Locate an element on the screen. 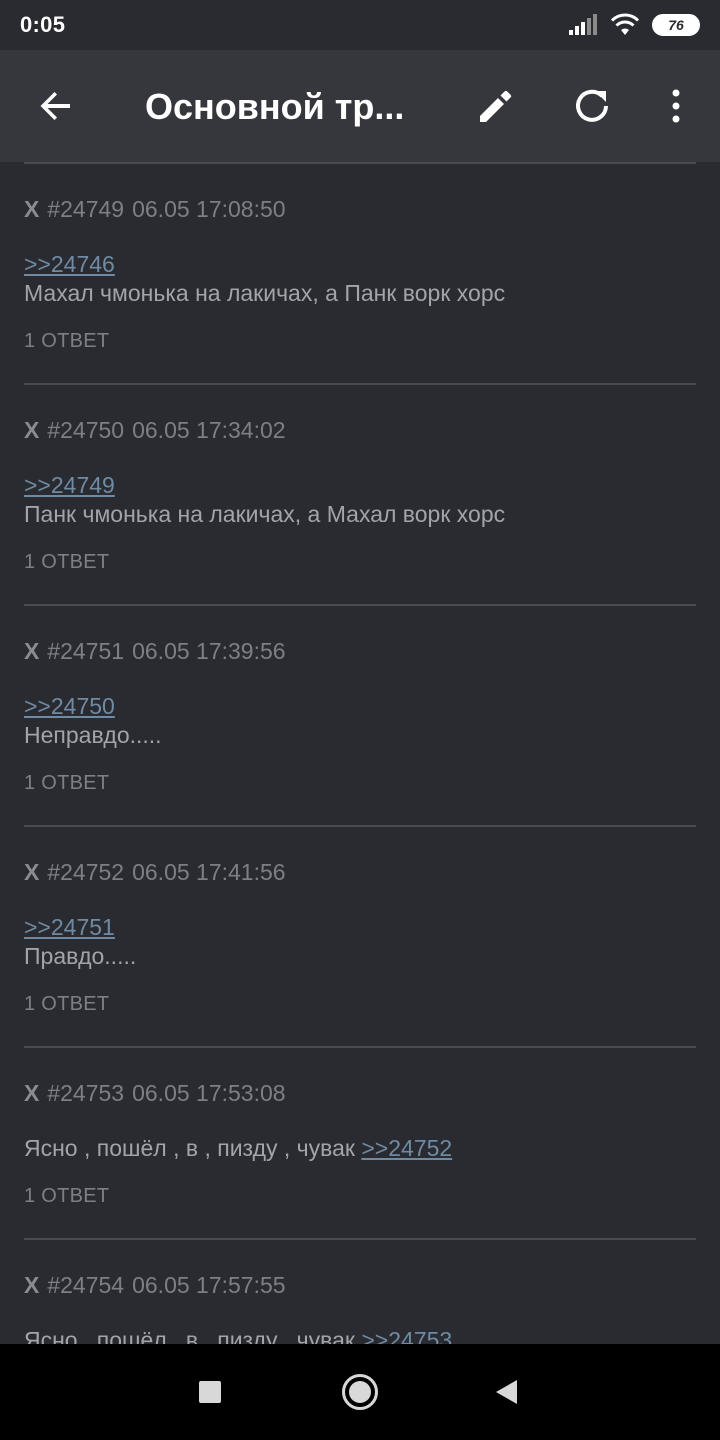 The image size is (720, 1440). post-date: 06.05 17:41:56 is located at coordinates (209, 872).